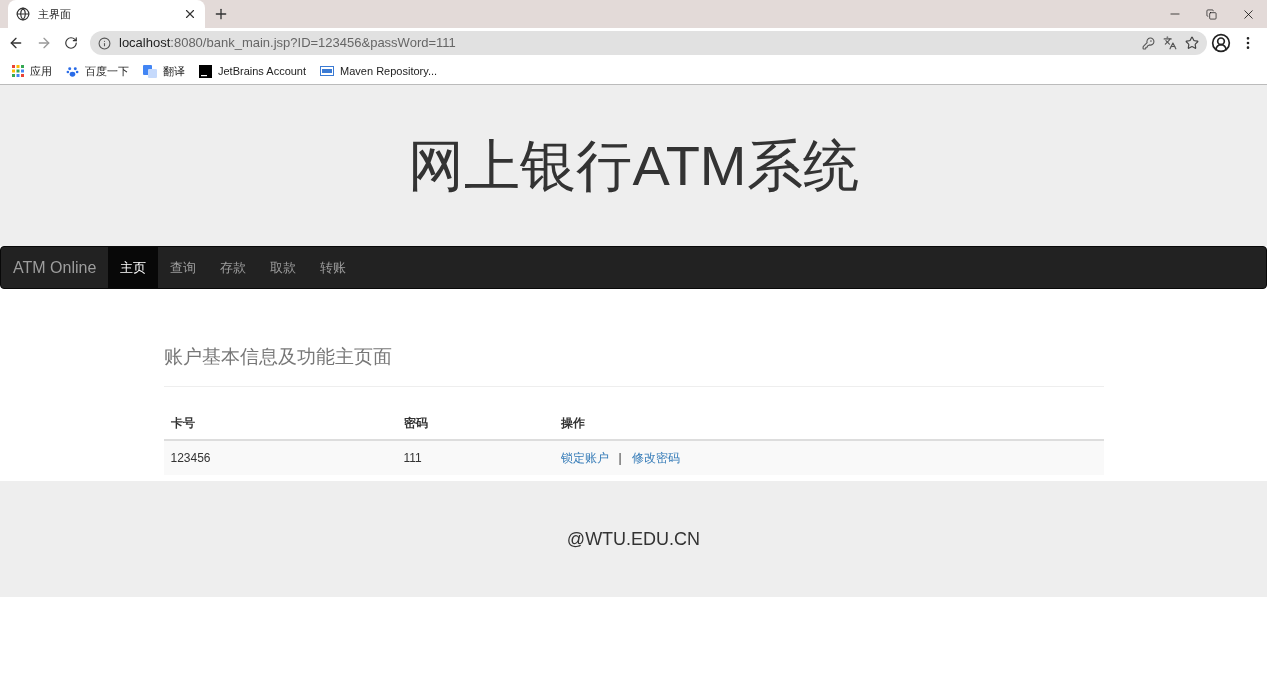  I want to click on back-button, so click(16, 43).